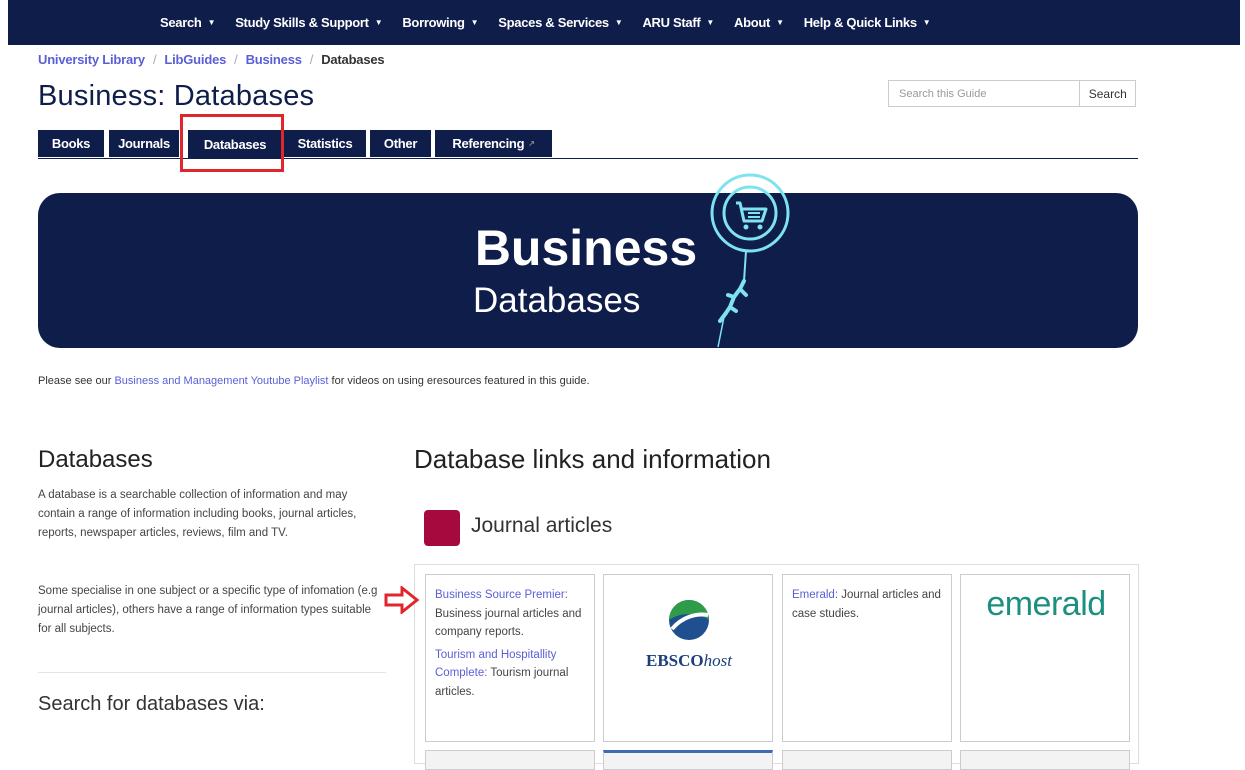 The height and width of the screenshot is (770, 1245). What do you see at coordinates (860, 22) in the screenshot?
I see `nav-label: Help & Quick Links` at bounding box center [860, 22].